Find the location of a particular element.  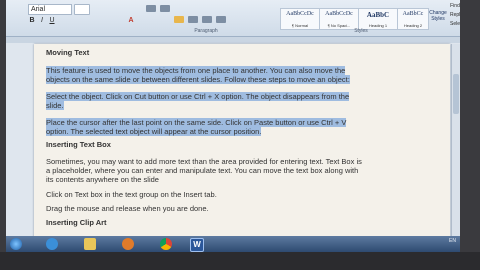

style-name: ¶ Normal is located at coordinates (300, 25).